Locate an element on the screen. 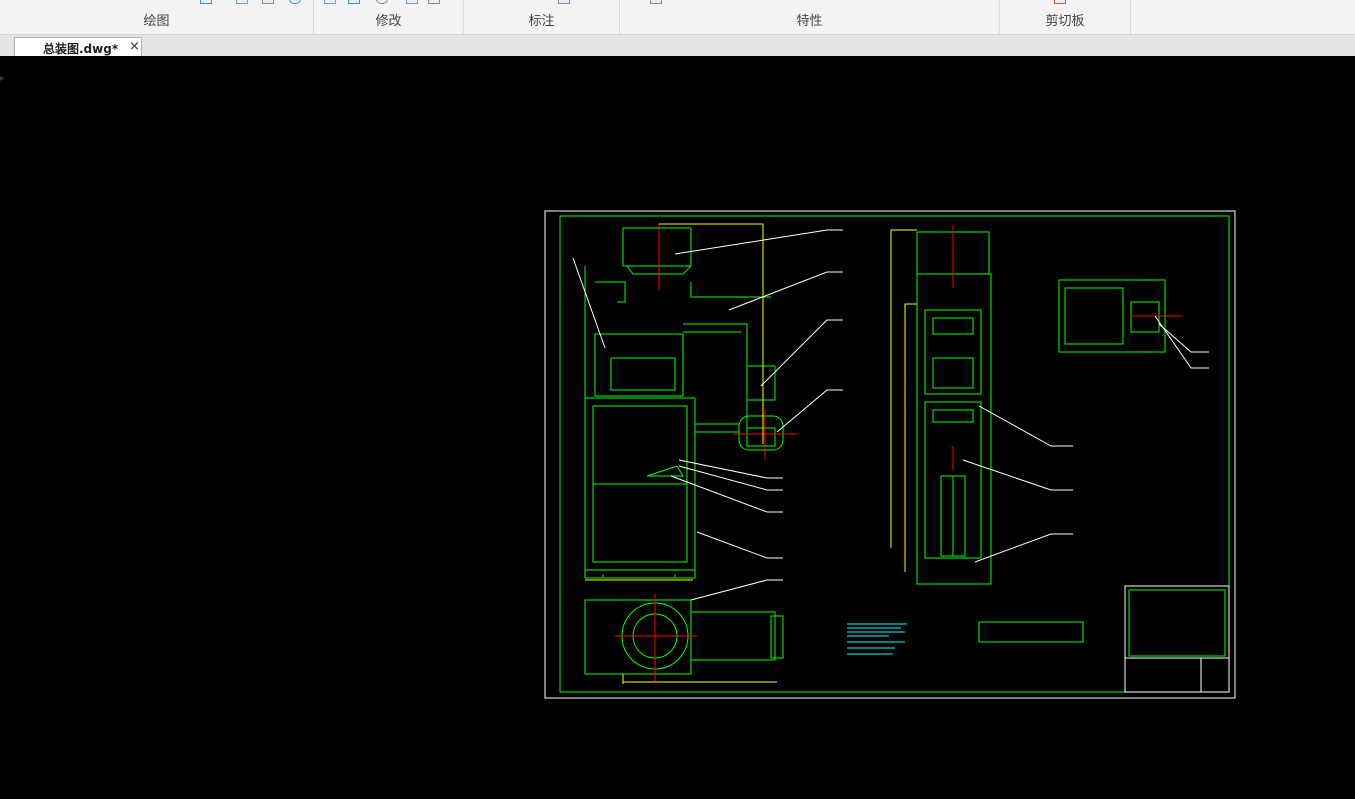  ribbon-group-properties: 特性 is located at coordinates (810, 17).